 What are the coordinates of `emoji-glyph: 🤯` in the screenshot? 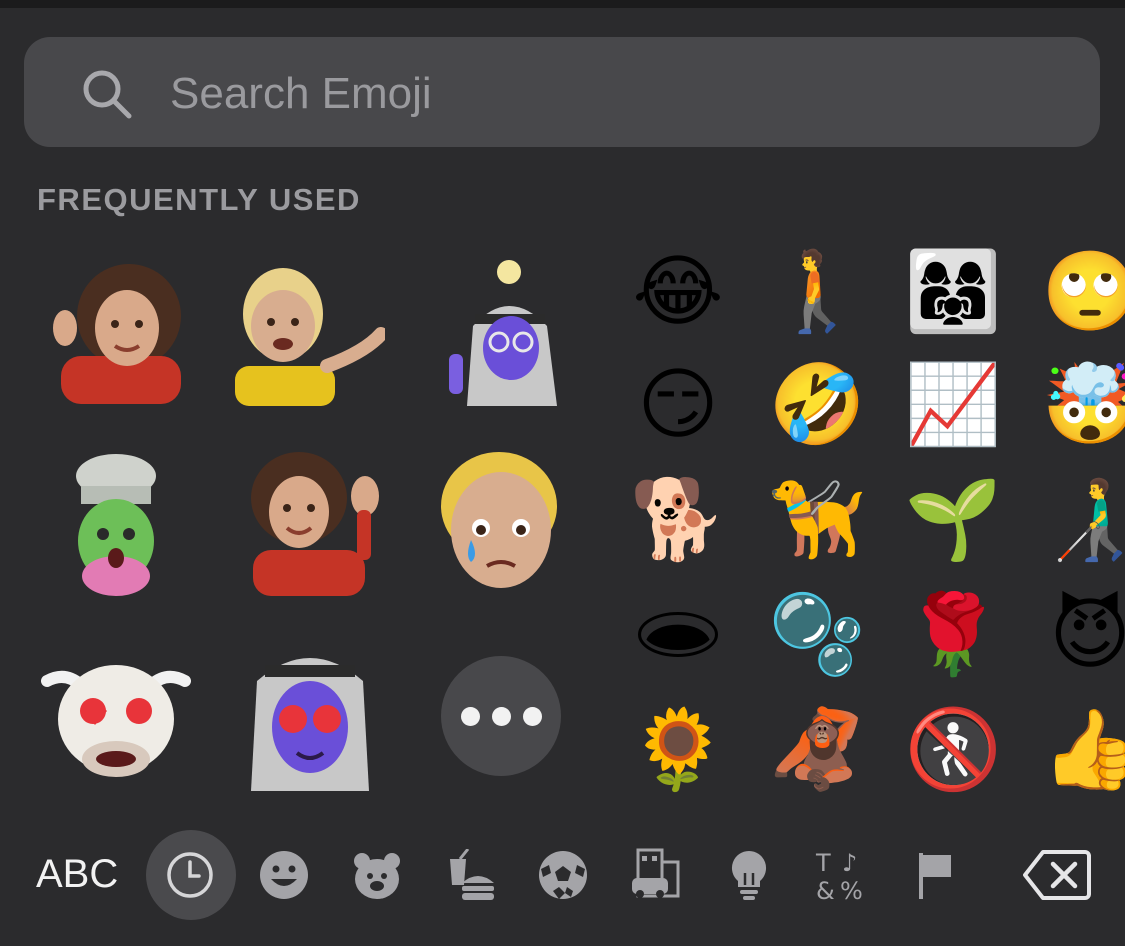 It's located at (1083, 405).